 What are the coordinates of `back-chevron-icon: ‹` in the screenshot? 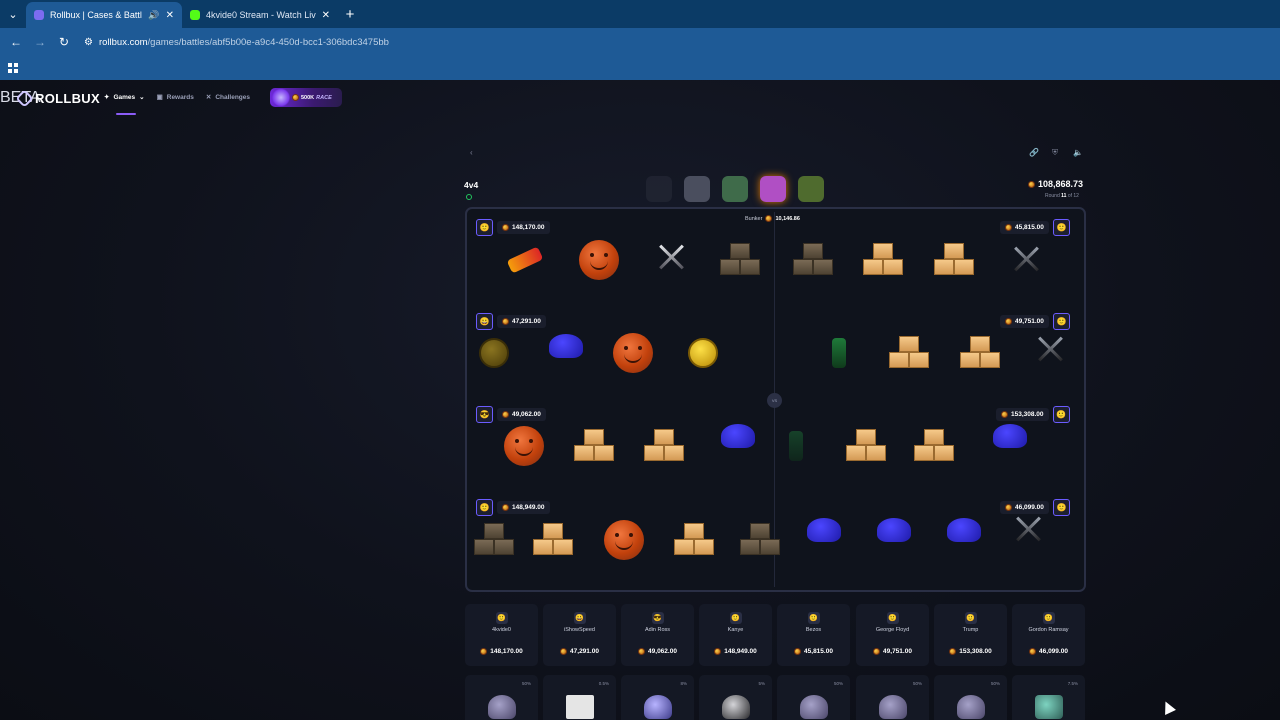 It's located at (471, 152).